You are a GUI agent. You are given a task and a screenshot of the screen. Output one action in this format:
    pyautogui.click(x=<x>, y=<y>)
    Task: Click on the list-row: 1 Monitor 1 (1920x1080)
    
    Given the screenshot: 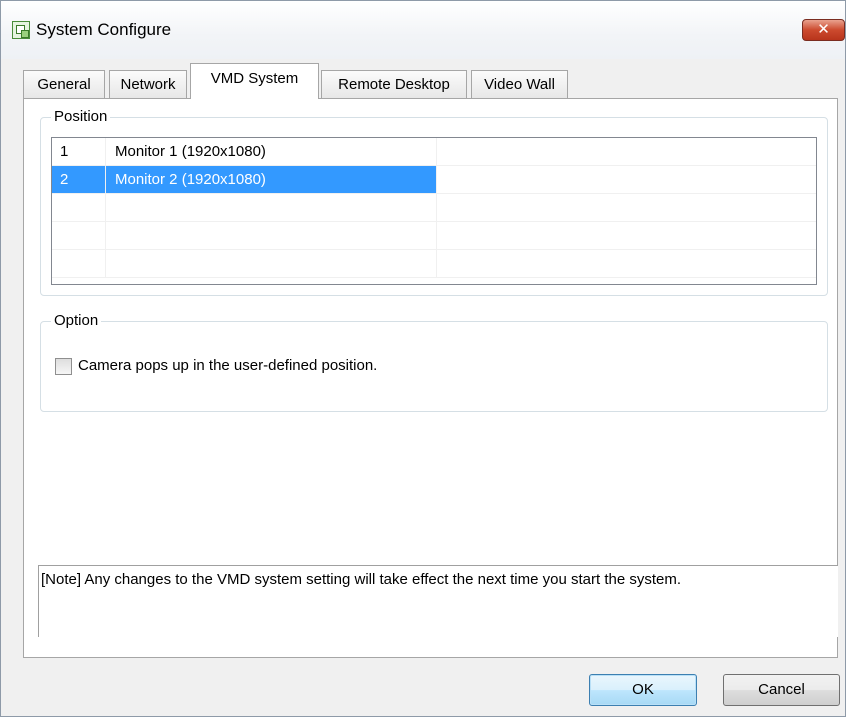 What is the action you would take?
    pyautogui.click(x=434, y=152)
    